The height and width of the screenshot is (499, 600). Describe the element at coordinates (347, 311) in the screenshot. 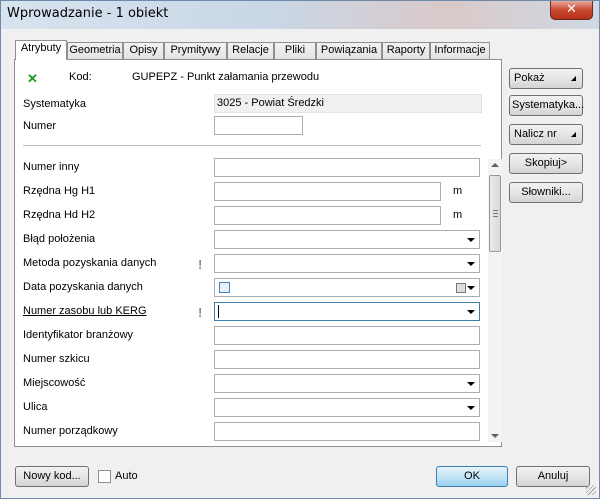

I see `numer-zasobu-combo` at that location.